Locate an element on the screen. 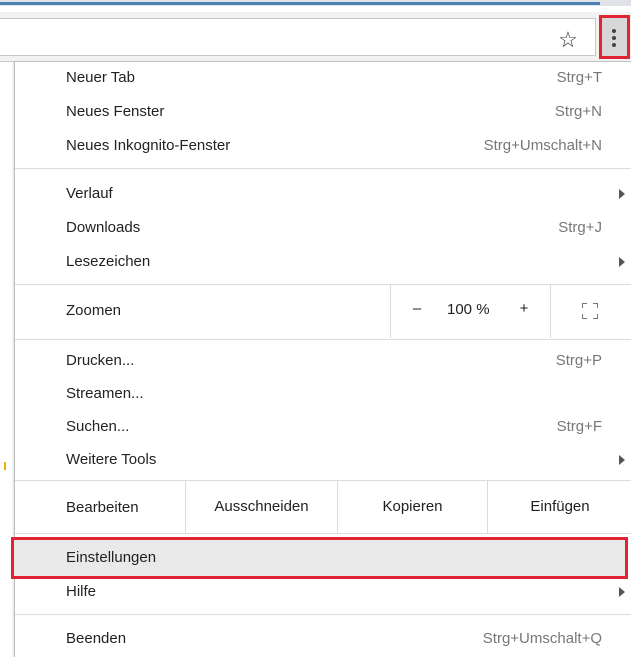 The height and width of the screenshot is (657, 631). menu-zoom-row: Zoomen – 100 % + is located at coordinates (323, 311).